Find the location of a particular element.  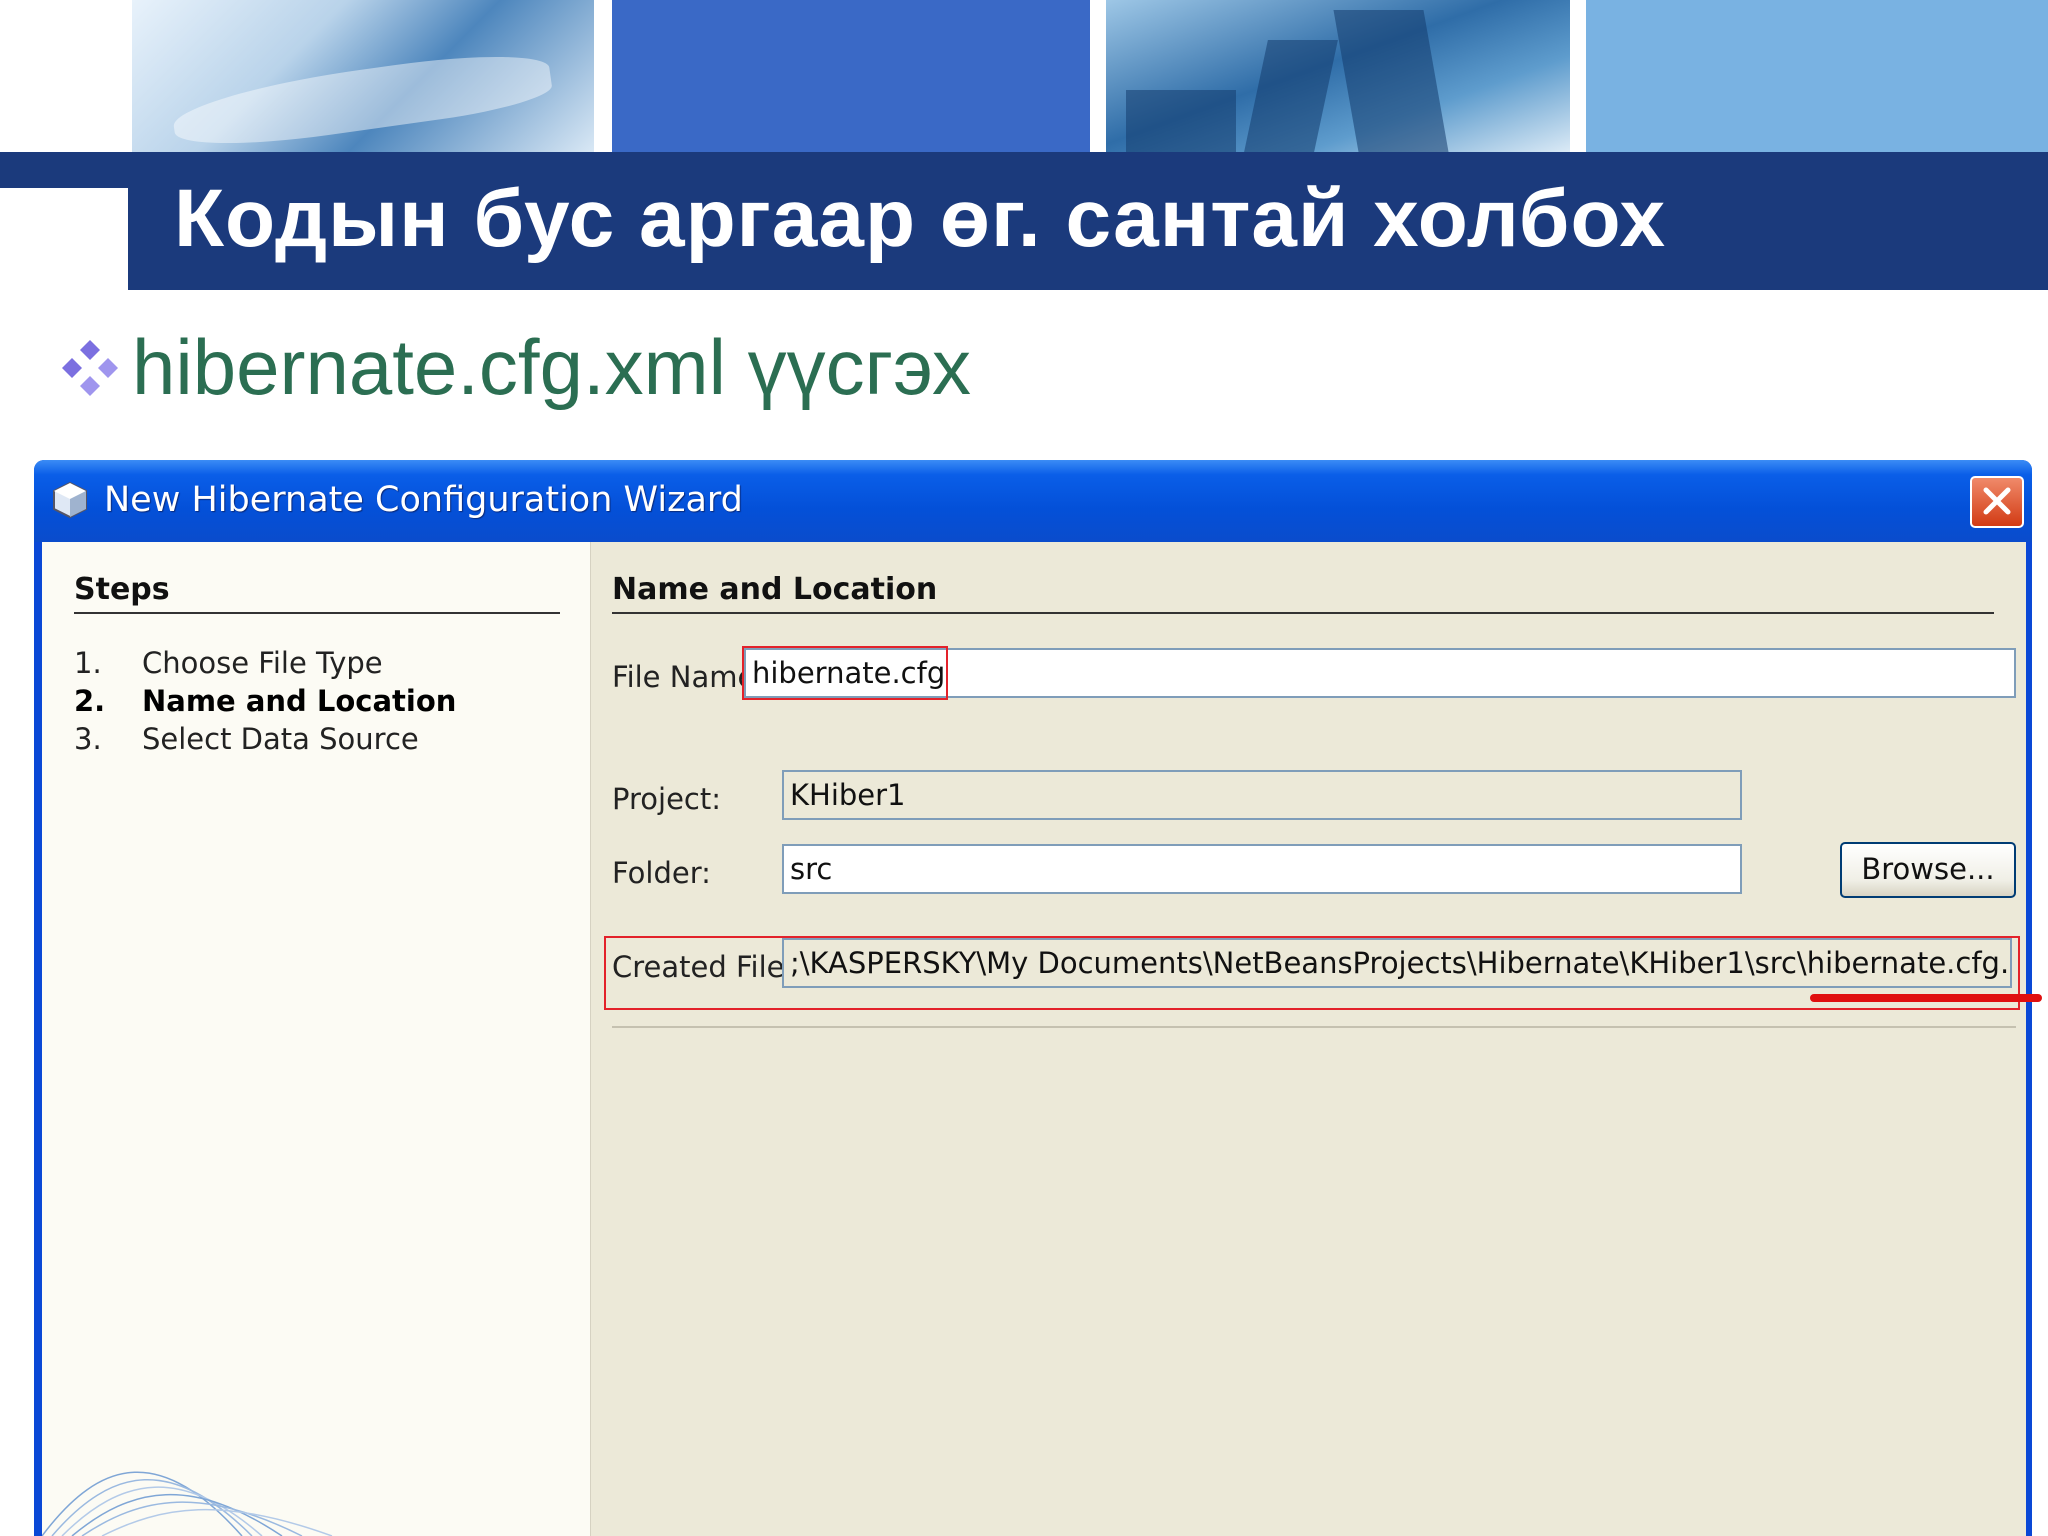

close-button is located at coordinates (1997, 502).